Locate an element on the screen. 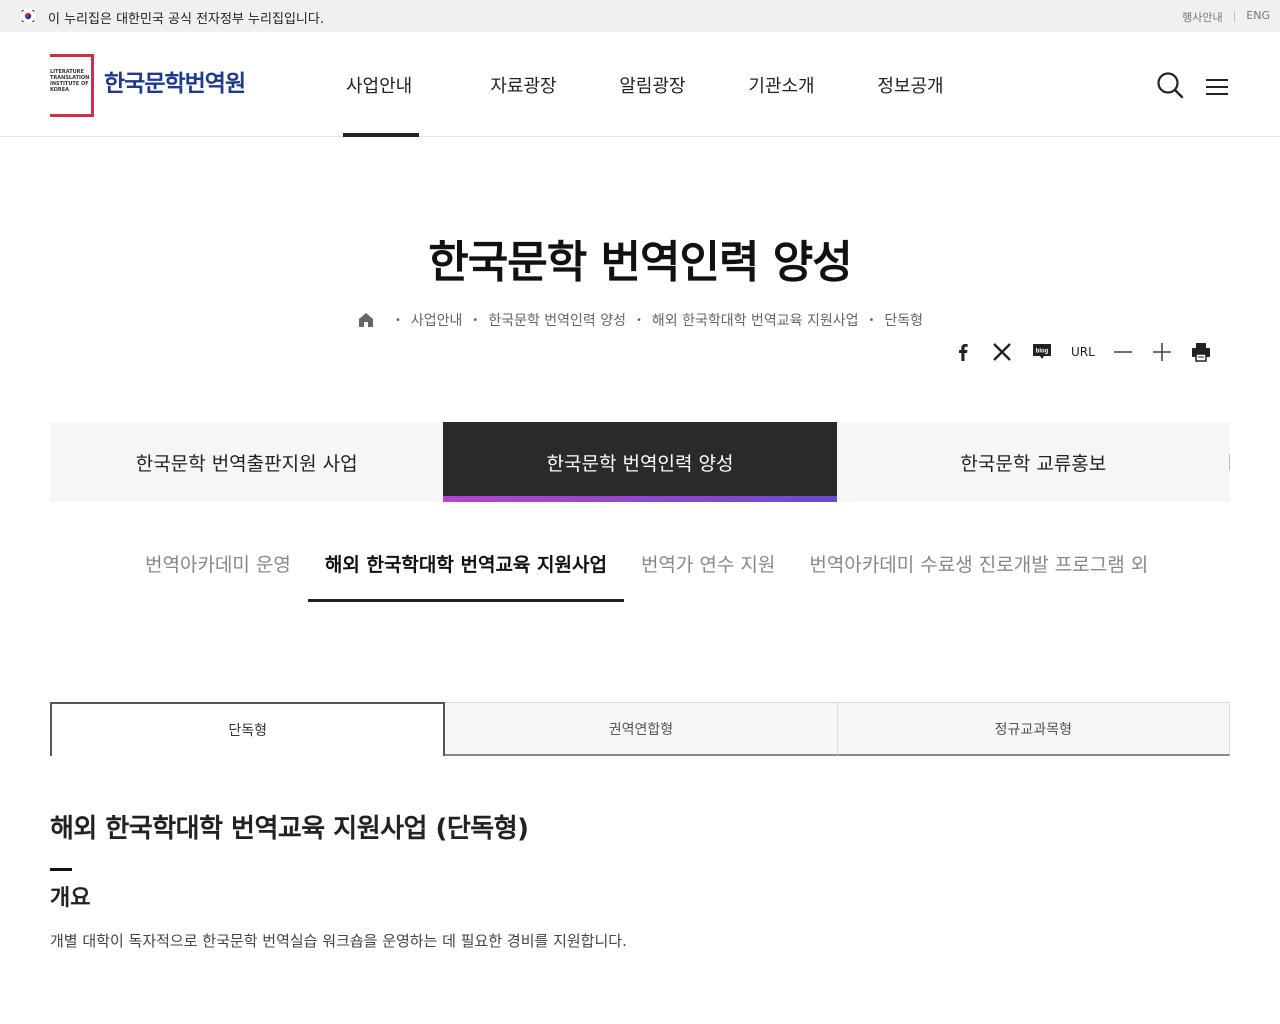 Image resolution: width=1280 pixels, height=1024 pixels. blog-icon-label: blog is located at coordinates (1042, 352).